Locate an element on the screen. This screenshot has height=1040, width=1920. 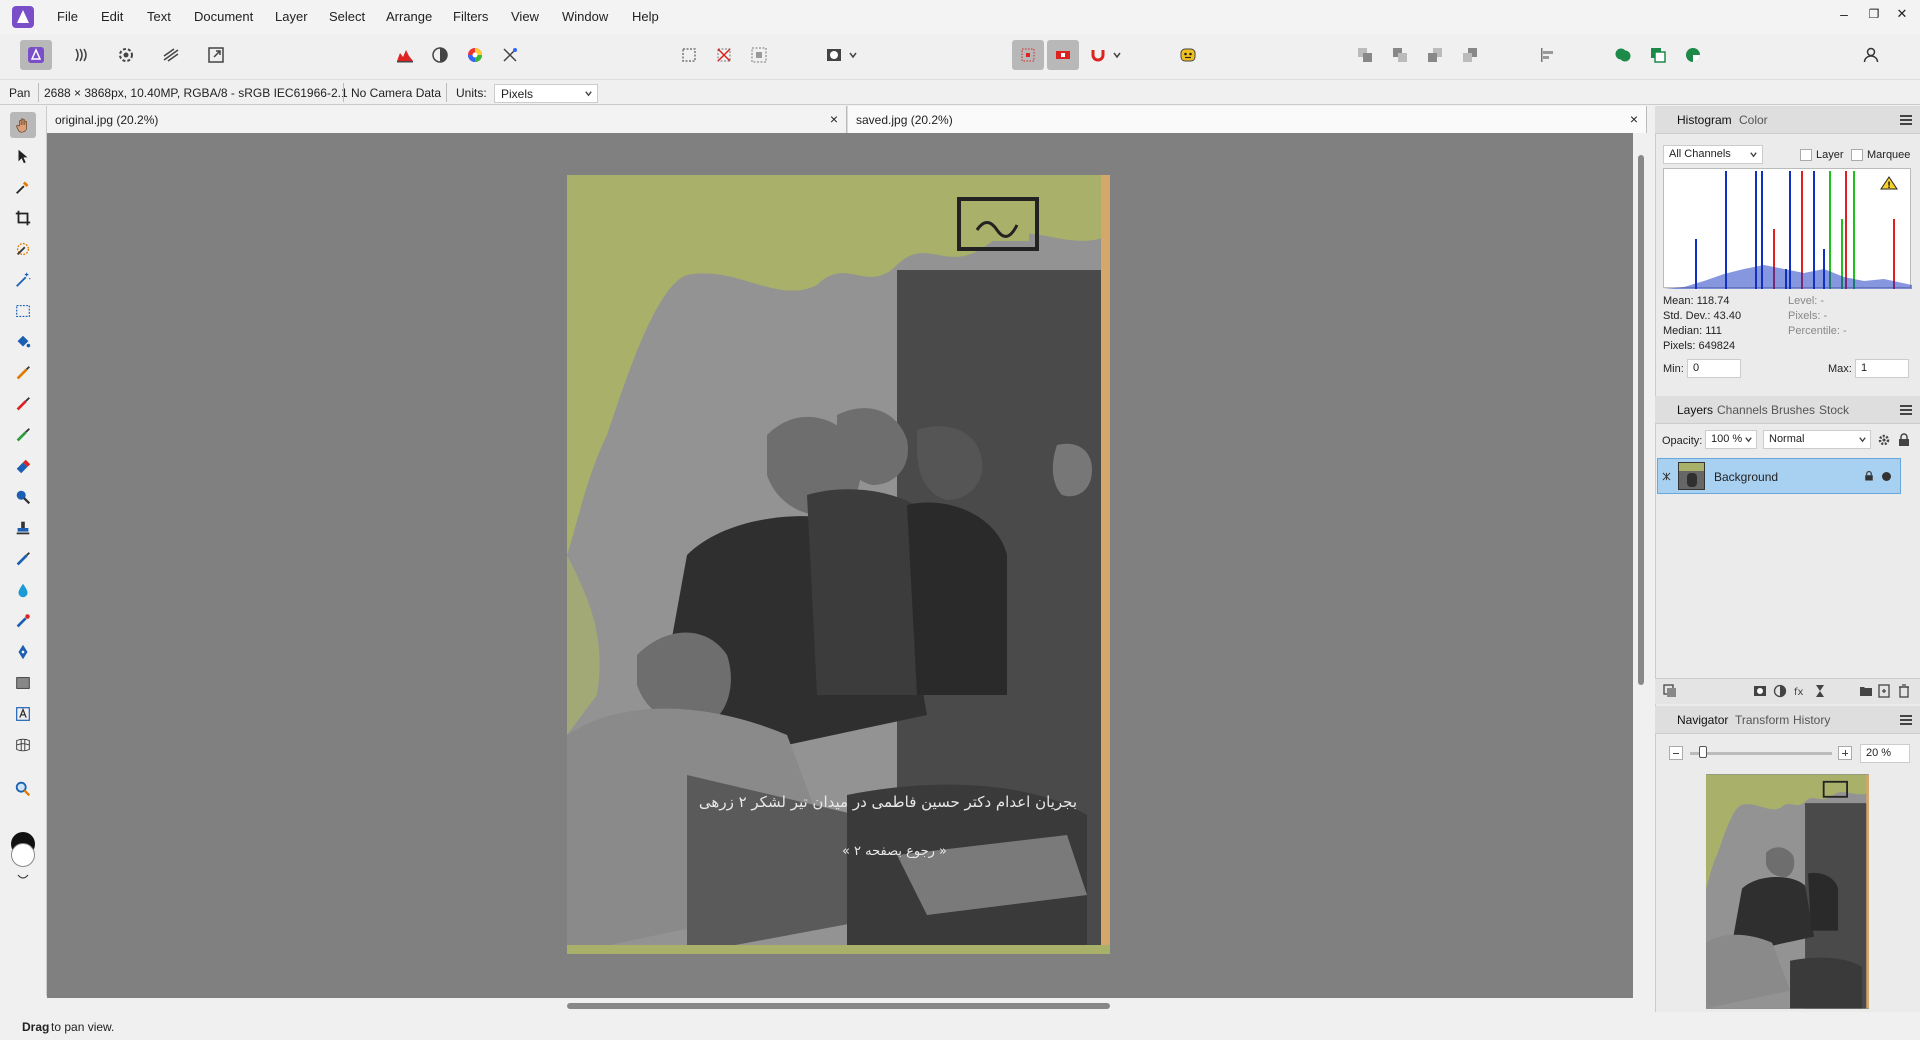
color-picker-tool is located at coordinates (23, 187).